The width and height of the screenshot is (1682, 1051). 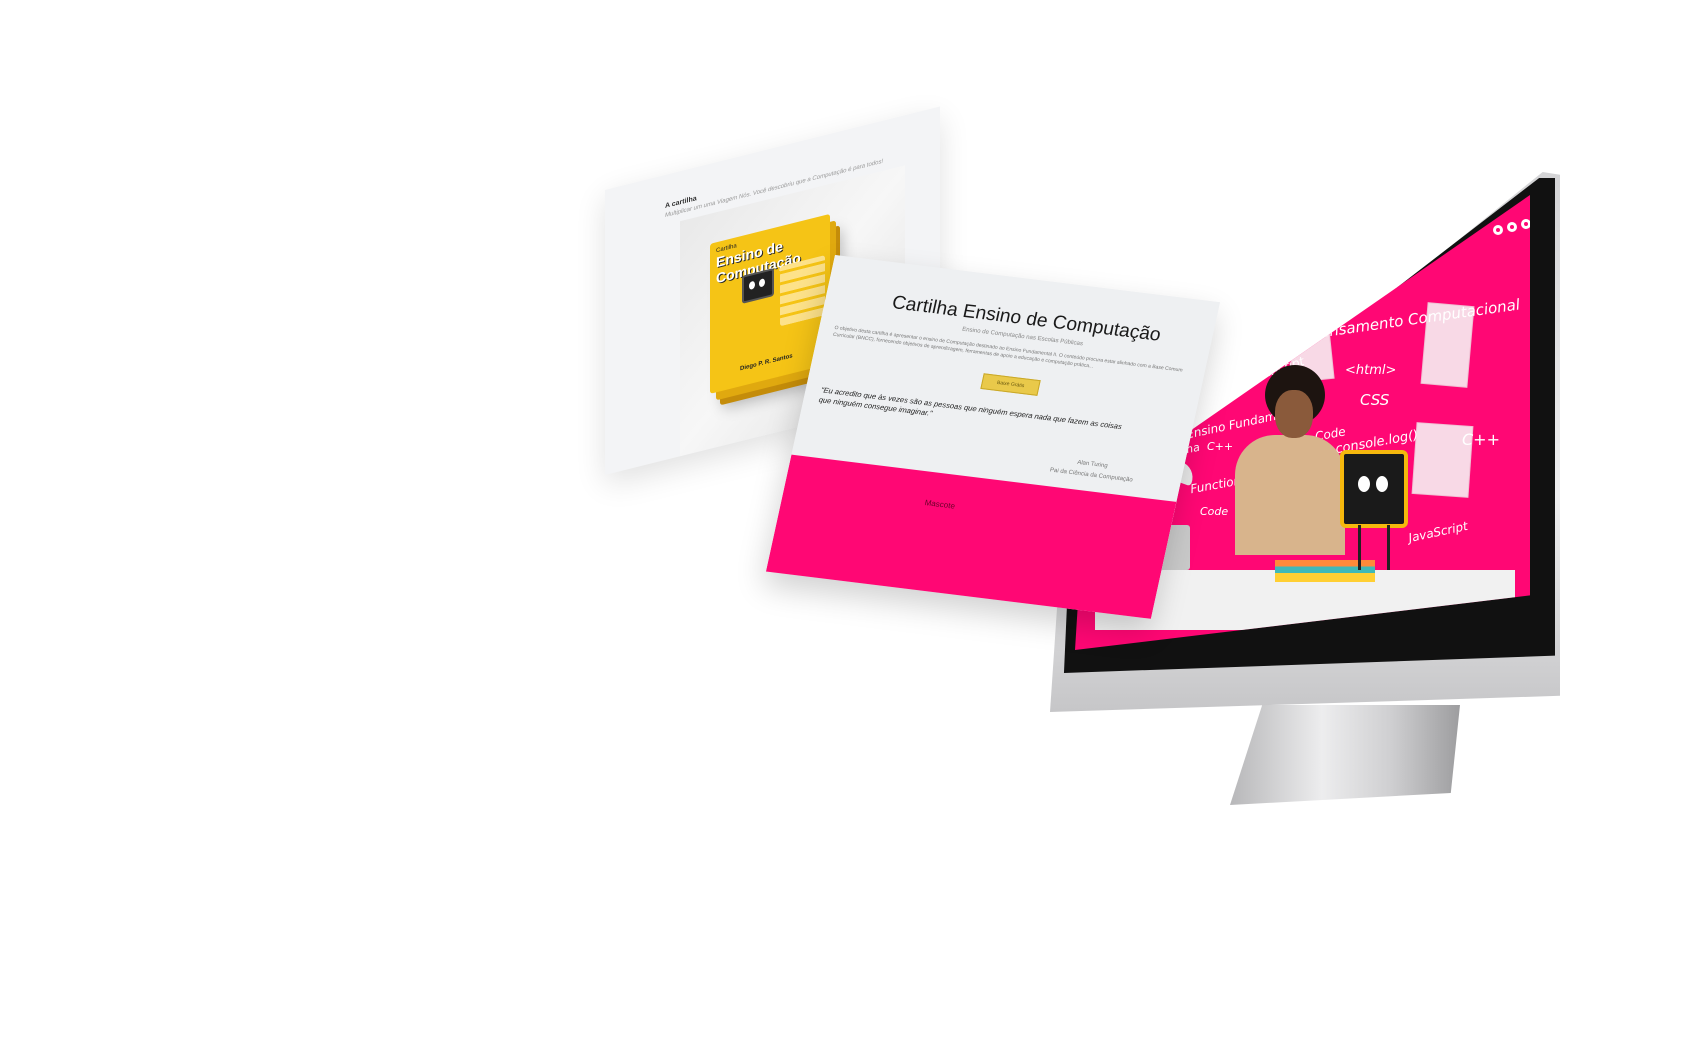 What do you see at coordinates (766, 363) in the screenshot?
I see `book-cover-author: Diego P. R. Santos` at bounding box center [766, 363].